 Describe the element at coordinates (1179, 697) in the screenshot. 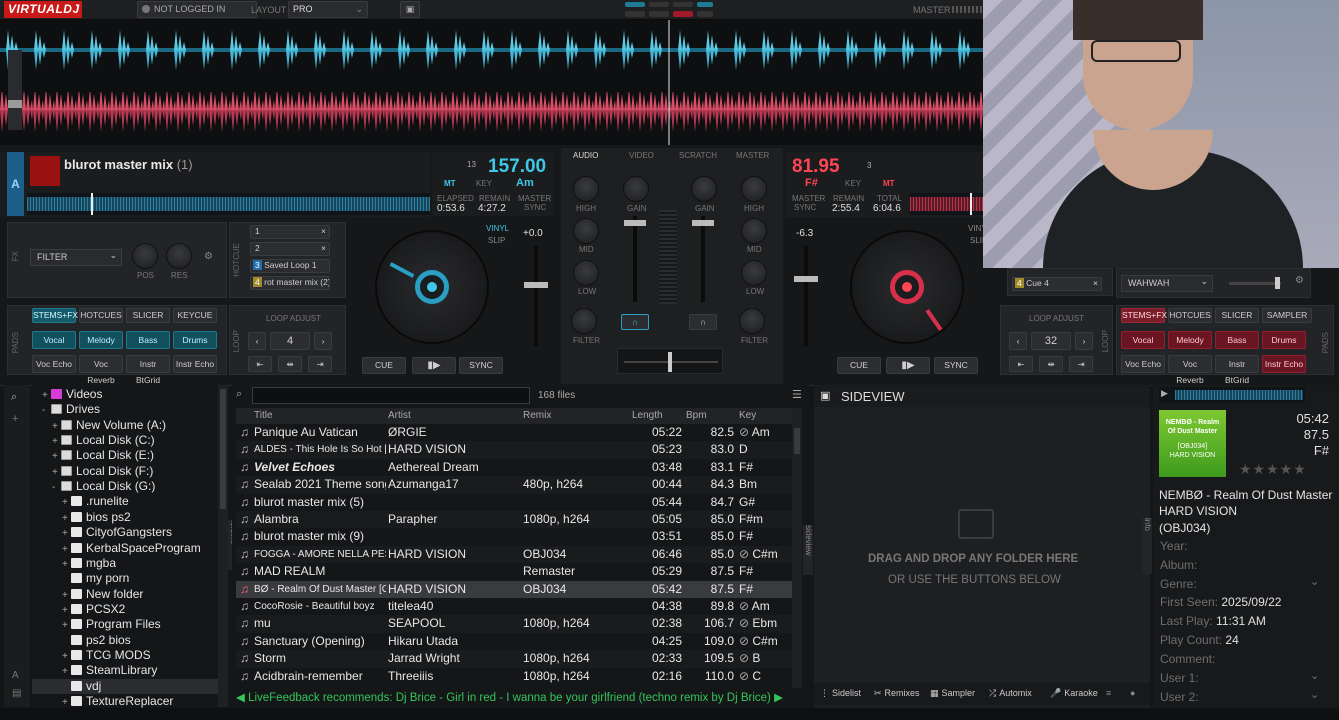

I see `info-user2: User 2:` at that location.